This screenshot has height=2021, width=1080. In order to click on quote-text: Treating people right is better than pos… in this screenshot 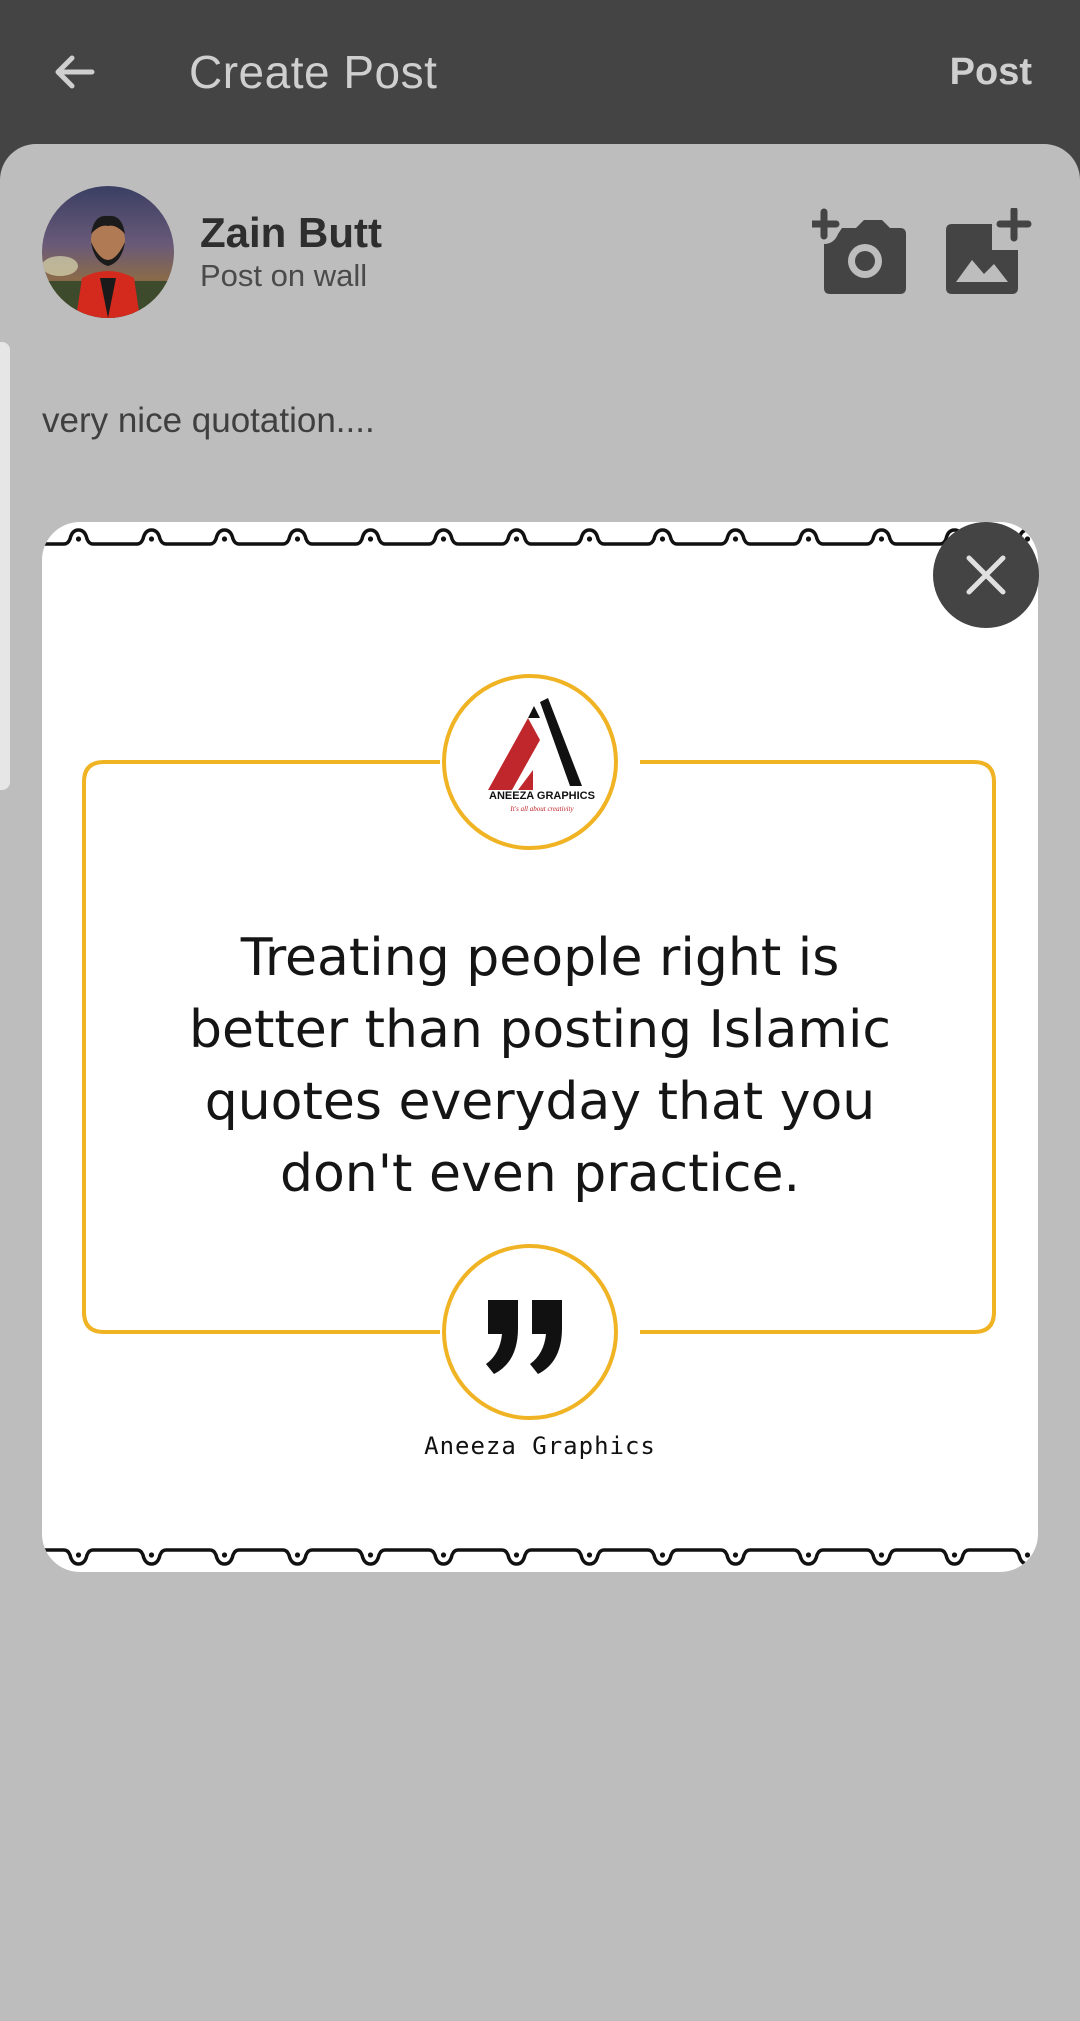, I will do `click(540, 1066)`.